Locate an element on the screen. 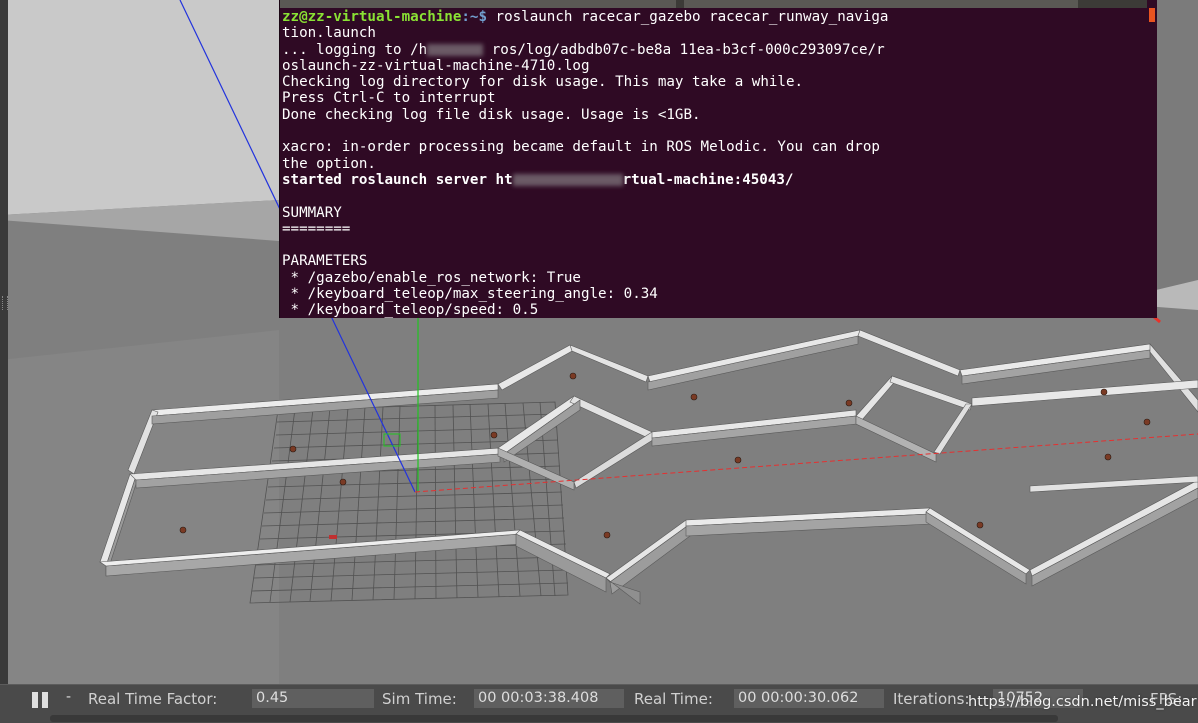 This screenshot has height=723, width=1198. terminal-tab-bar is located at coordinates (718, 4).